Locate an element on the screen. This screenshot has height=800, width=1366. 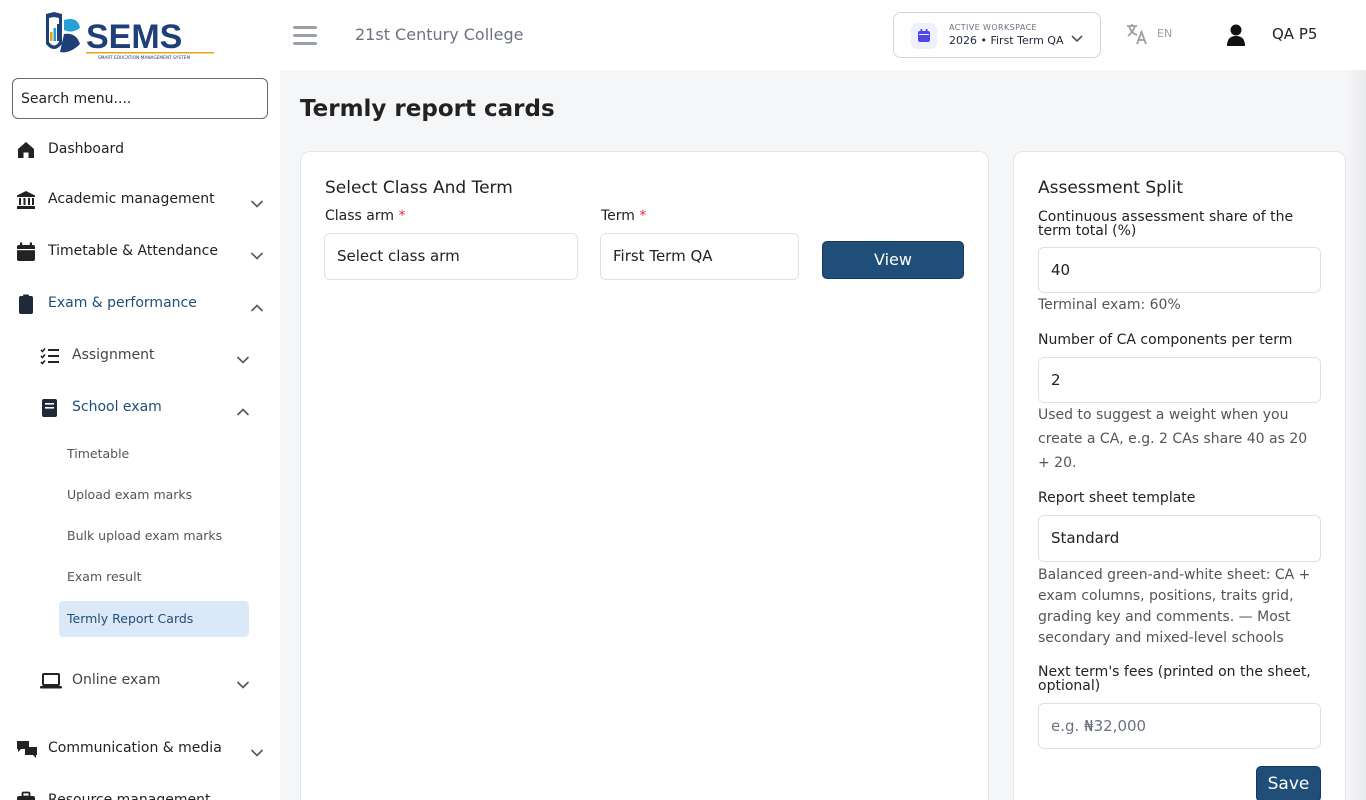
fees-input-placeholder: e.g. ₦32,000 is located at coordinates (1099, 726).